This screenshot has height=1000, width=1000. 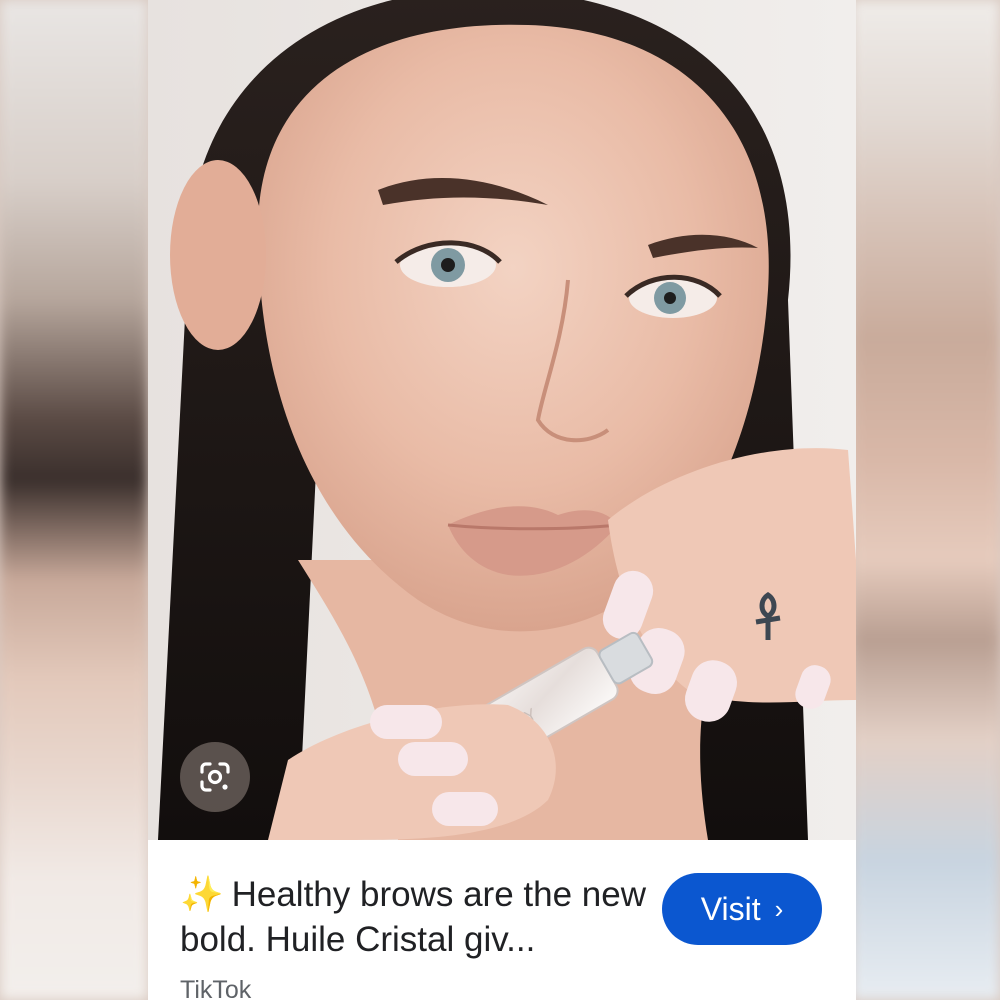 What do you see at coordinates (215, 988) in the screenshot?
I see `result-source: TikTok` at bounding box center [215, 988].